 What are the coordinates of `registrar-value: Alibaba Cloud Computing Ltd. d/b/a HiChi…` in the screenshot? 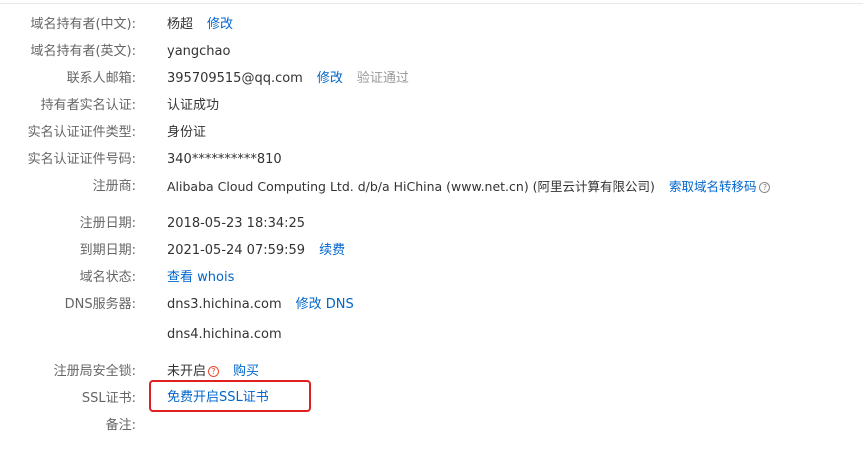 It's located at (411, 186).